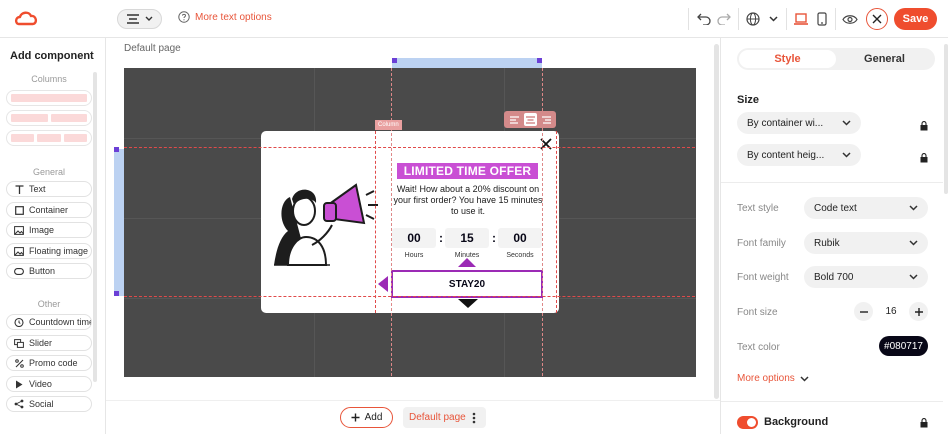 The height and width of the screenshot is (434, 948). What do you see at coordinates (546, 119) in the screenshot?
I see `align-right-icon` at bounding box center [546, 119].